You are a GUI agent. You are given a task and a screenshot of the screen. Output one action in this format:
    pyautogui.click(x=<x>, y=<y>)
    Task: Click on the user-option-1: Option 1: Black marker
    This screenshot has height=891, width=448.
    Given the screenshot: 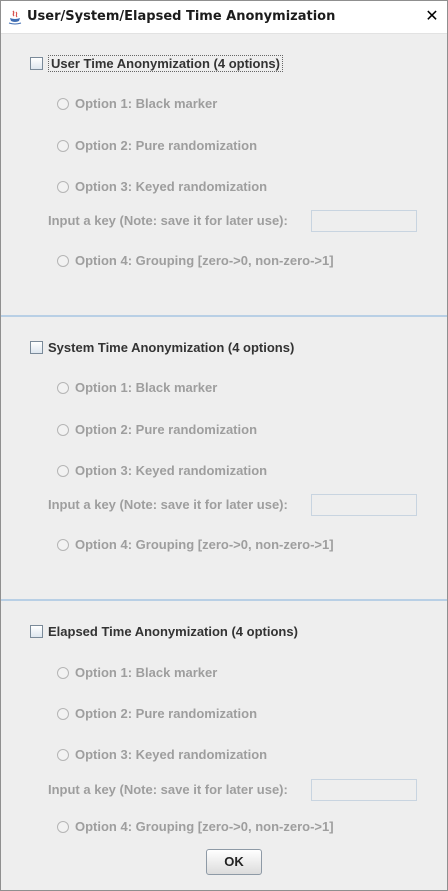 What is the action you would take?
    pyautogui.click(x=137, y=103)
    